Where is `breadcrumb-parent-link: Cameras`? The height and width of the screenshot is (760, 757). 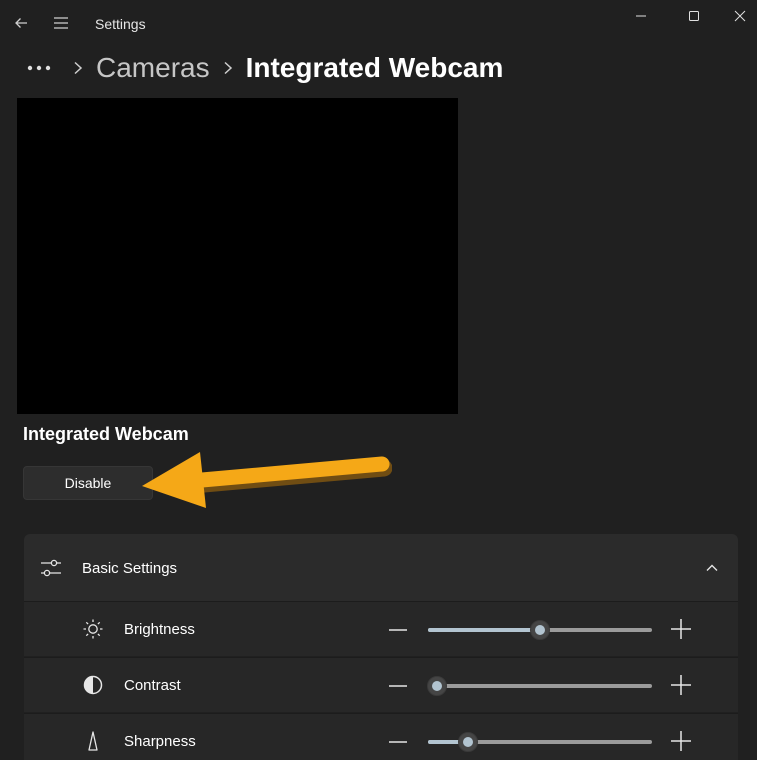 breadcrumb-parent-link: Cameras is located at coordinates (153, 68).